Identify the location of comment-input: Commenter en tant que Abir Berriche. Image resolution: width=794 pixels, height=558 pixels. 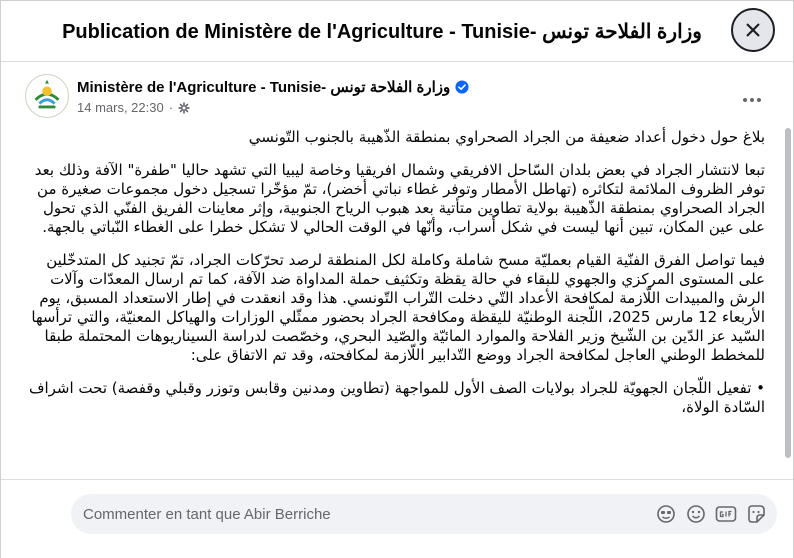
(424, 514).